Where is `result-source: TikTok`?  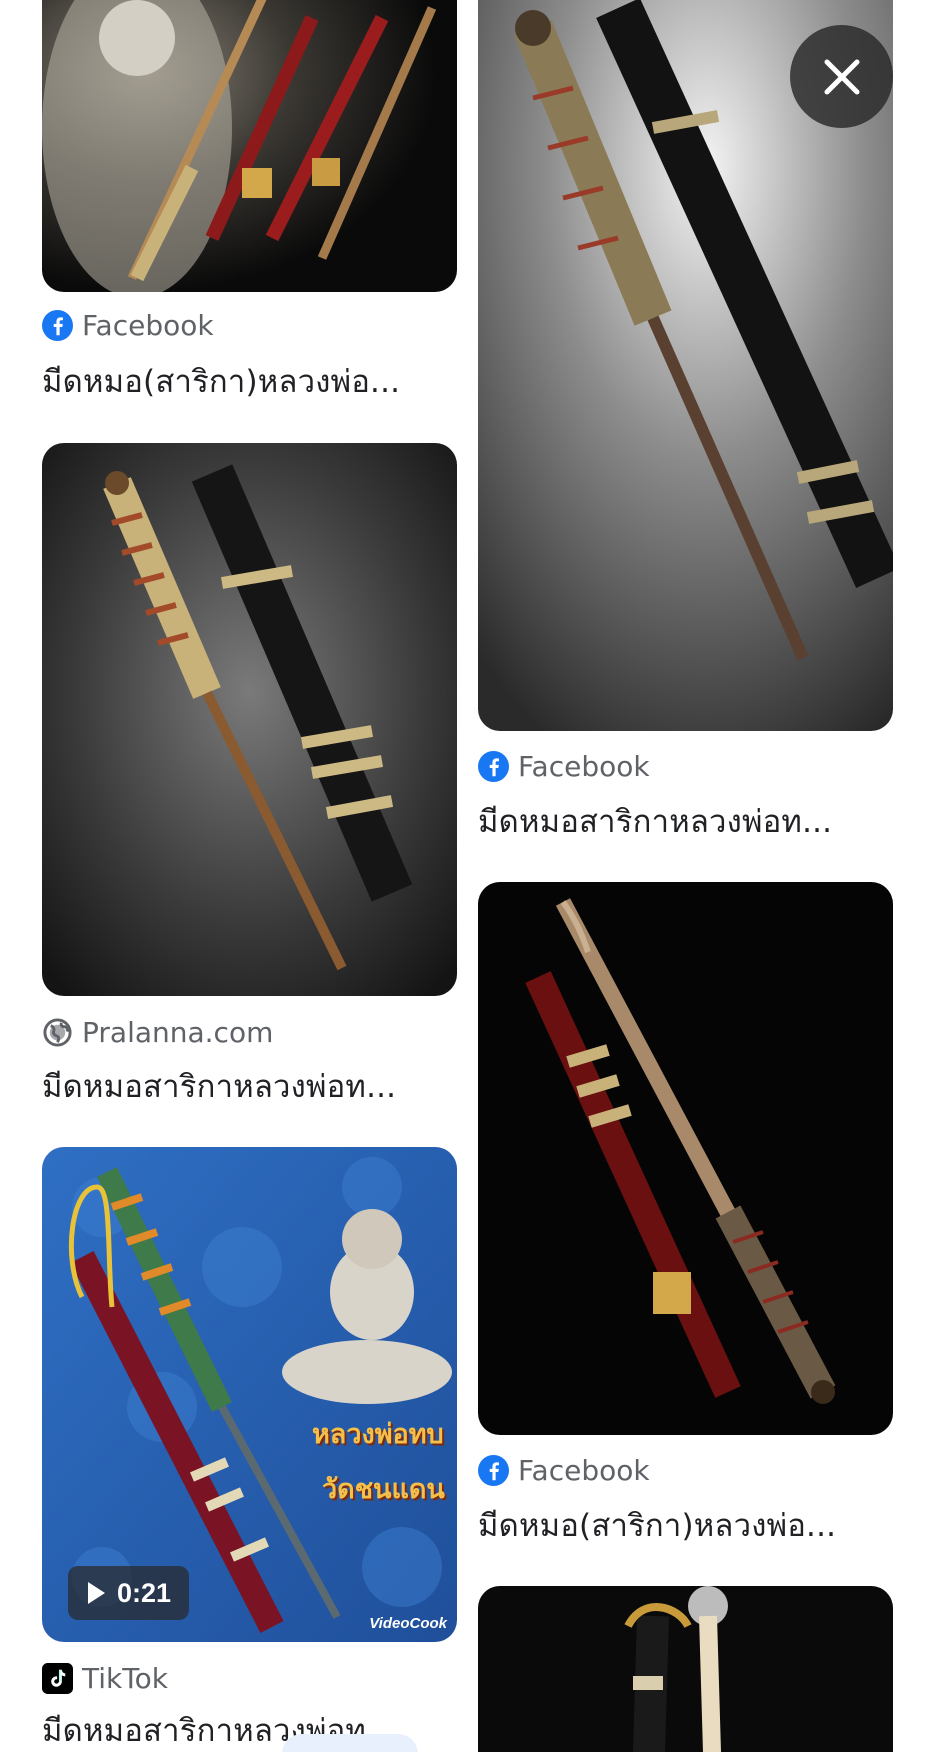
result-source: TikTok is located at coordinates (105, 1678).